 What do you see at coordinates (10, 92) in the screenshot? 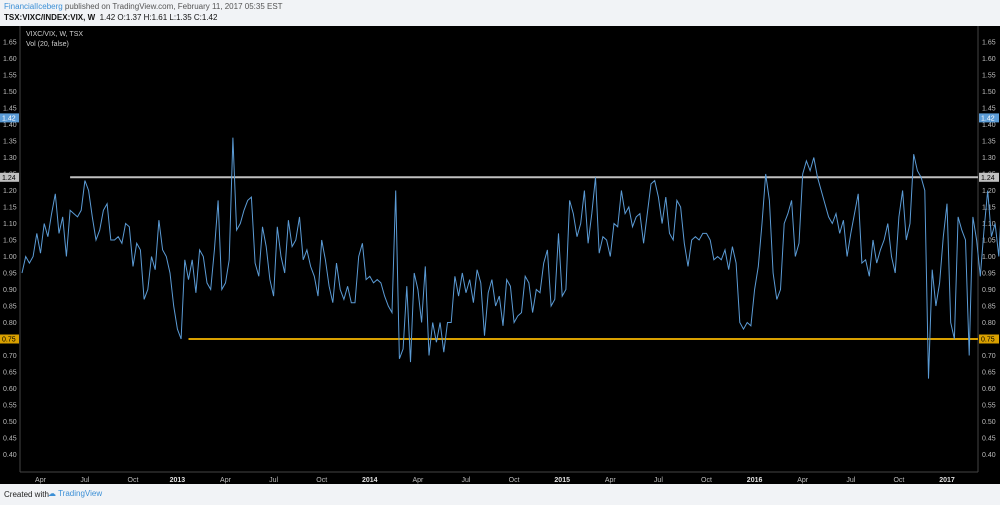
I see `y-tick-label-left: 1.50` at bounding box center [10, 92].